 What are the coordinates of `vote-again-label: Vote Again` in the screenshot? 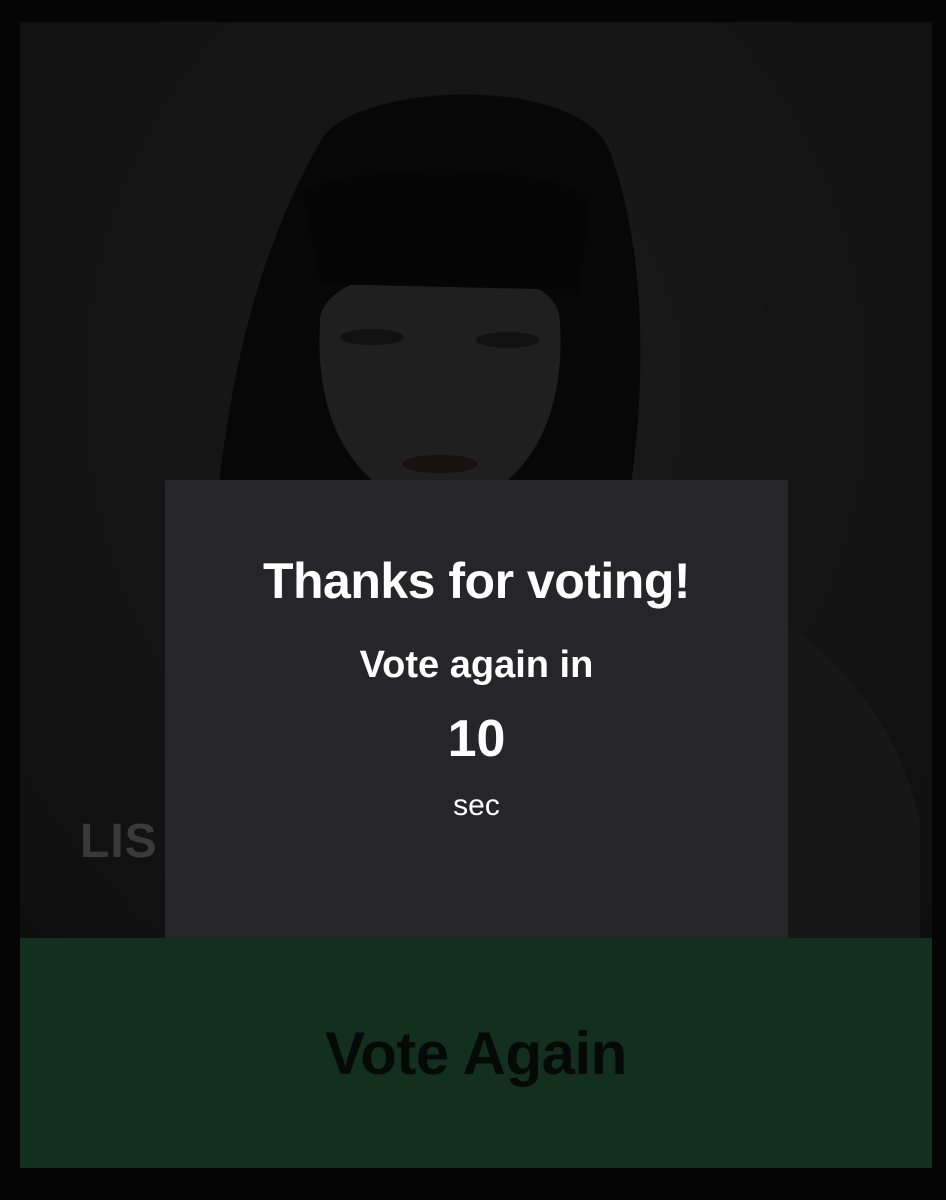 It's located at (476, 1053).